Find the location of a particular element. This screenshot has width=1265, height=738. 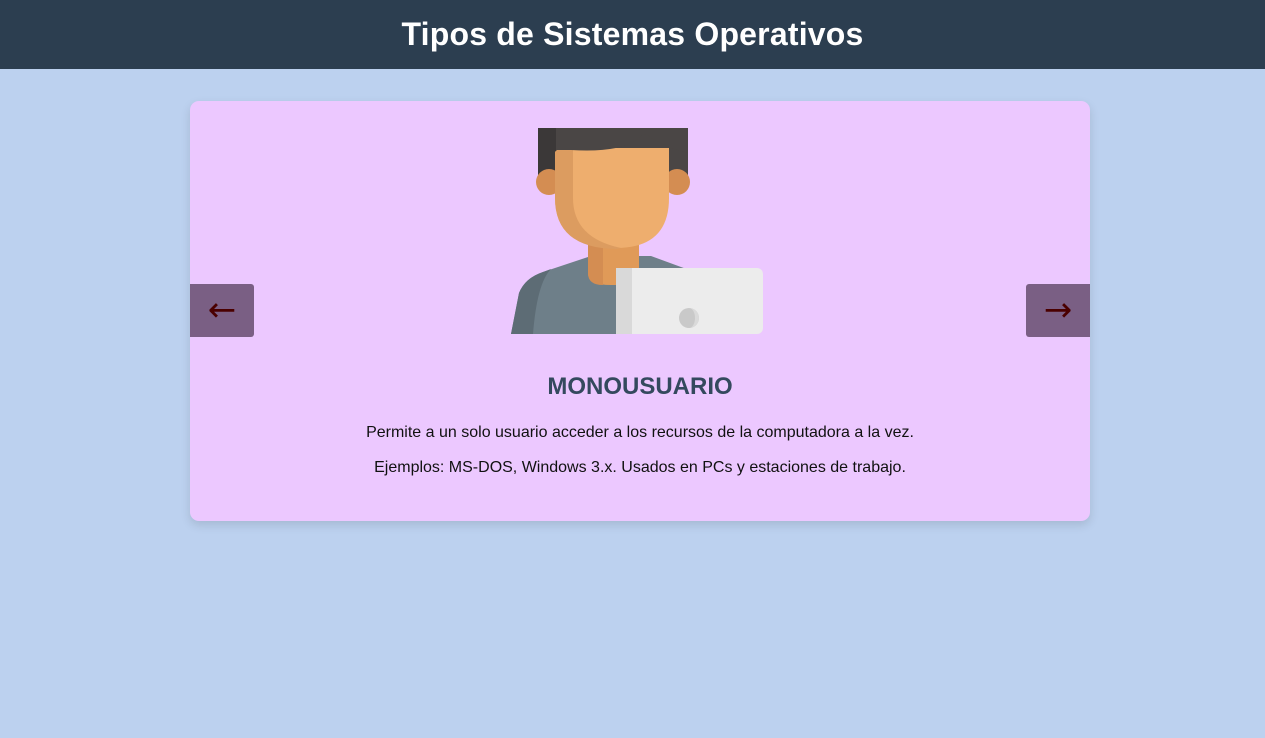

arrow-right-icon: → is located at coordinates (1058, 310).